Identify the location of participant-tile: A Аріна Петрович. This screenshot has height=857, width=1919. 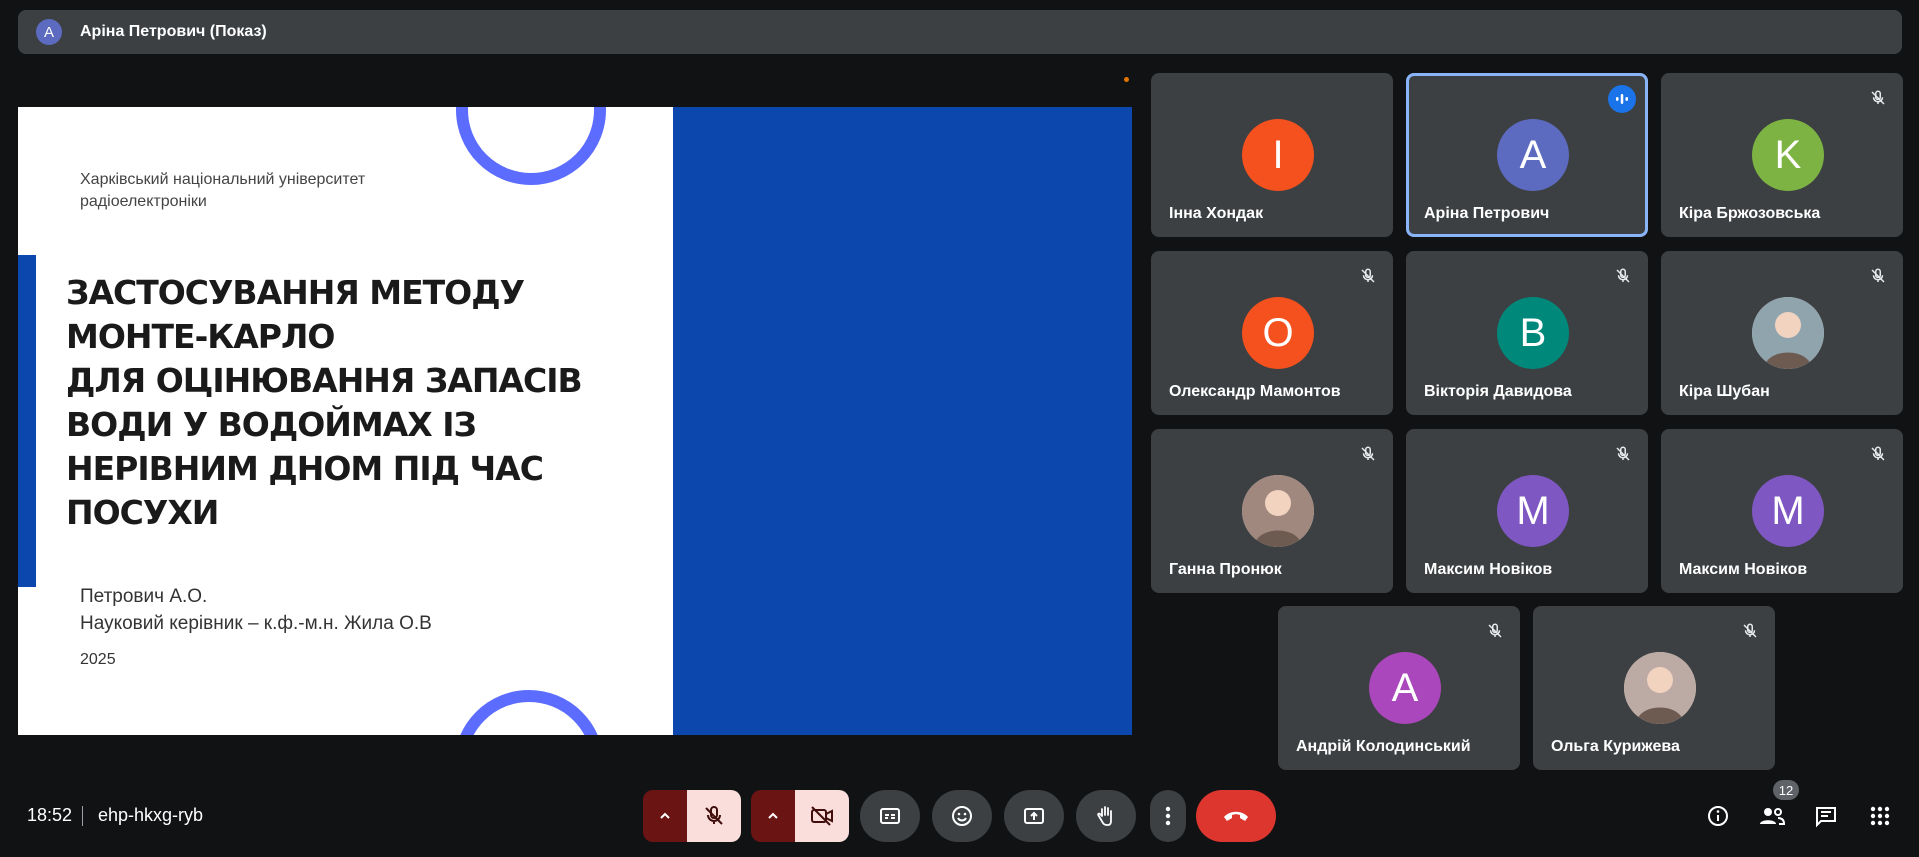
(1527, 155).